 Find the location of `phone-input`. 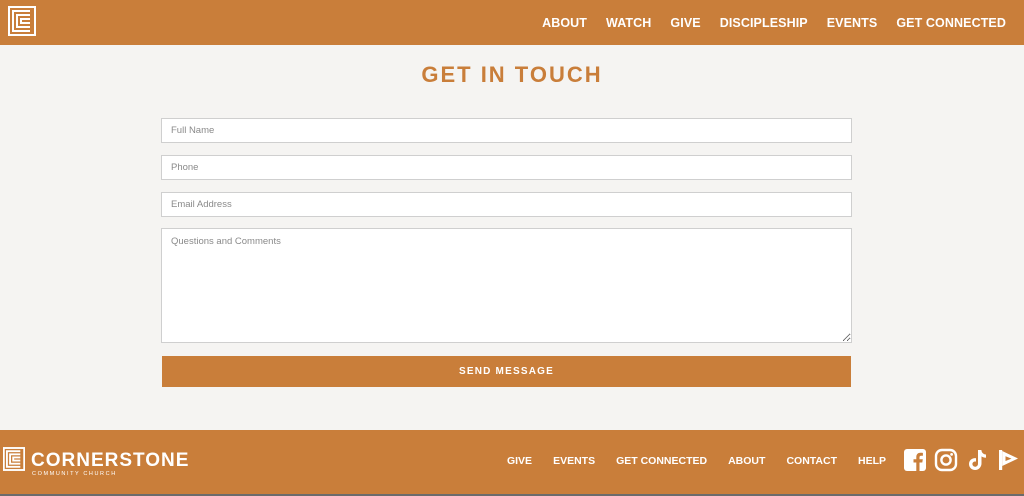

phone-input is located at coordinates (506, 167).